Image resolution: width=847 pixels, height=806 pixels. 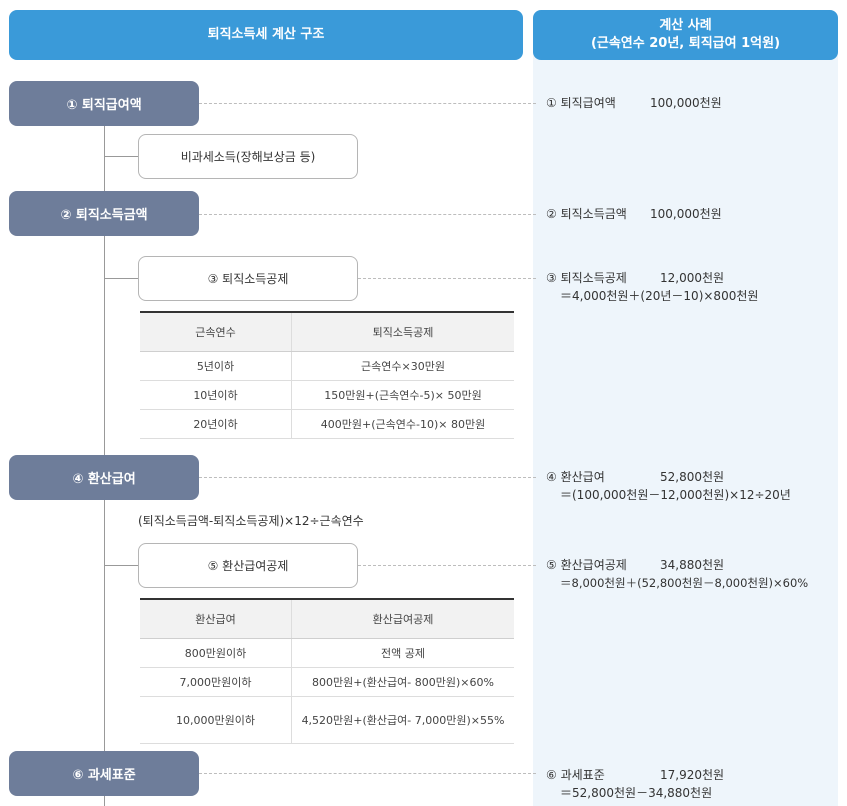 I want to click on right-header-title: 계산 사례, so click(x=685, y=25).